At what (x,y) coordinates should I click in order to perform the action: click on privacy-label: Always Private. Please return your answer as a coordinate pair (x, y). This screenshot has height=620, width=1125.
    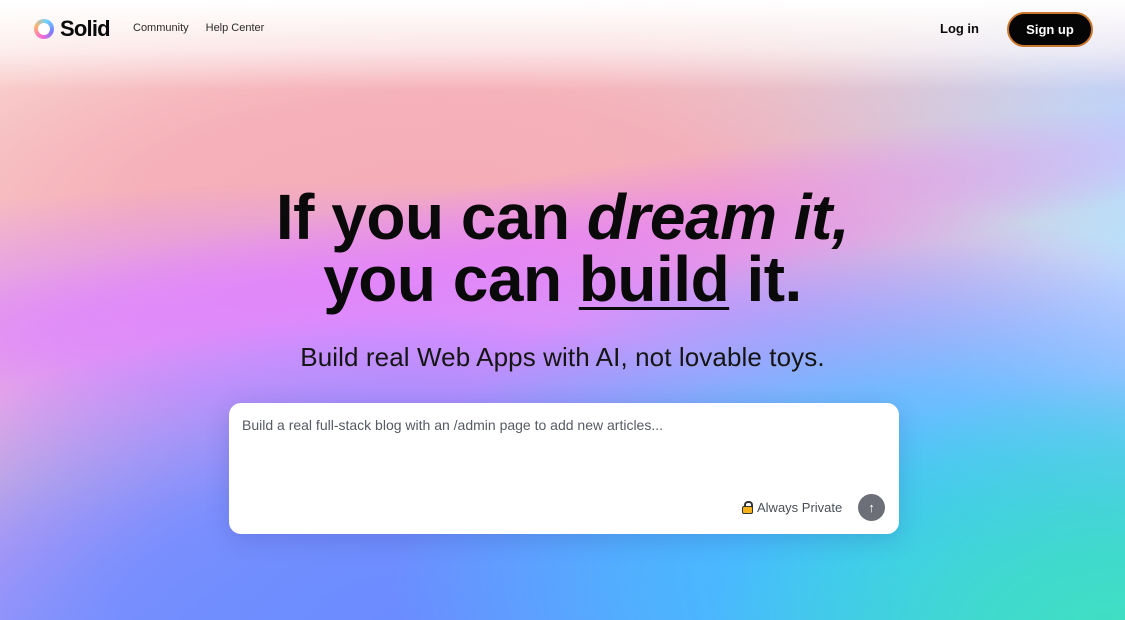
    Looking at the image, I should click on (800, 507).